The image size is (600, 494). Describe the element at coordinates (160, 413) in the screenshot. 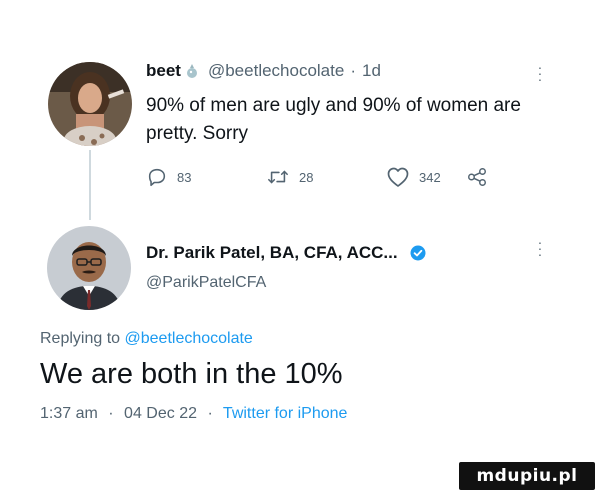

I see `tweet2-date: 04 Dec 22` at that location.